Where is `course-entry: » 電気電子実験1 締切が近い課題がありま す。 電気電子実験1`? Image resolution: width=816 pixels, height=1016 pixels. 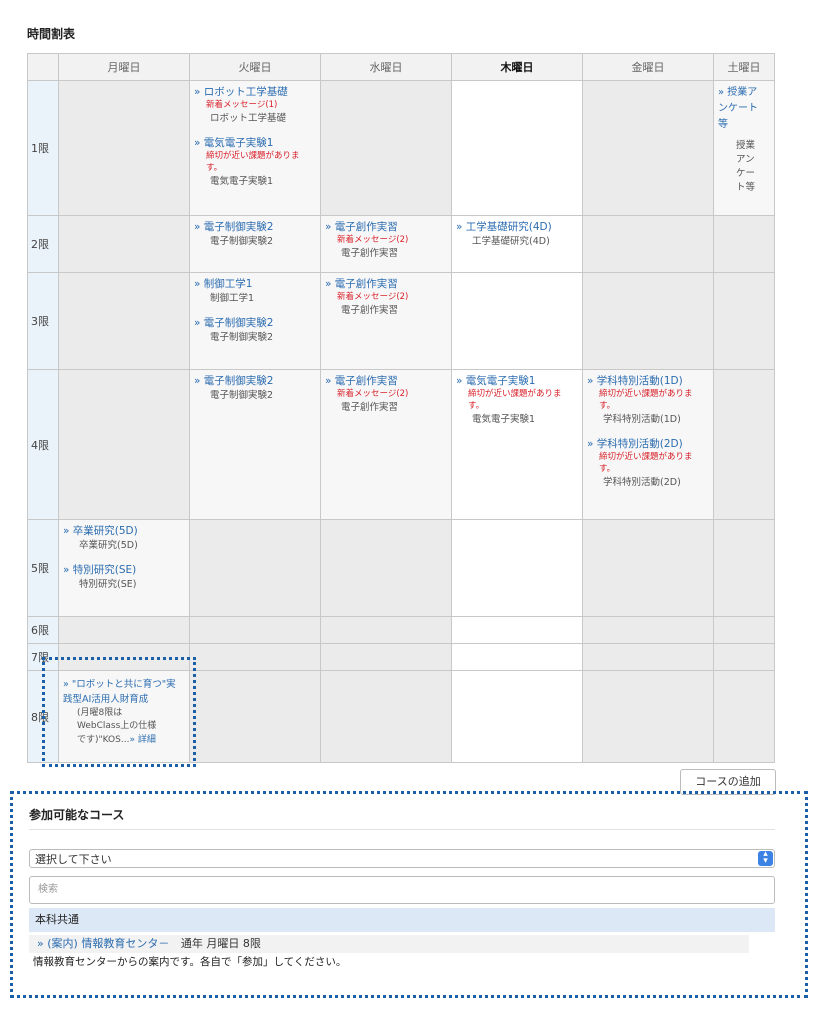 course-entry: » 電気電子実験1 締切が近い課題がありま す。 電気電子実験1 is located at coordinates (255, 162).